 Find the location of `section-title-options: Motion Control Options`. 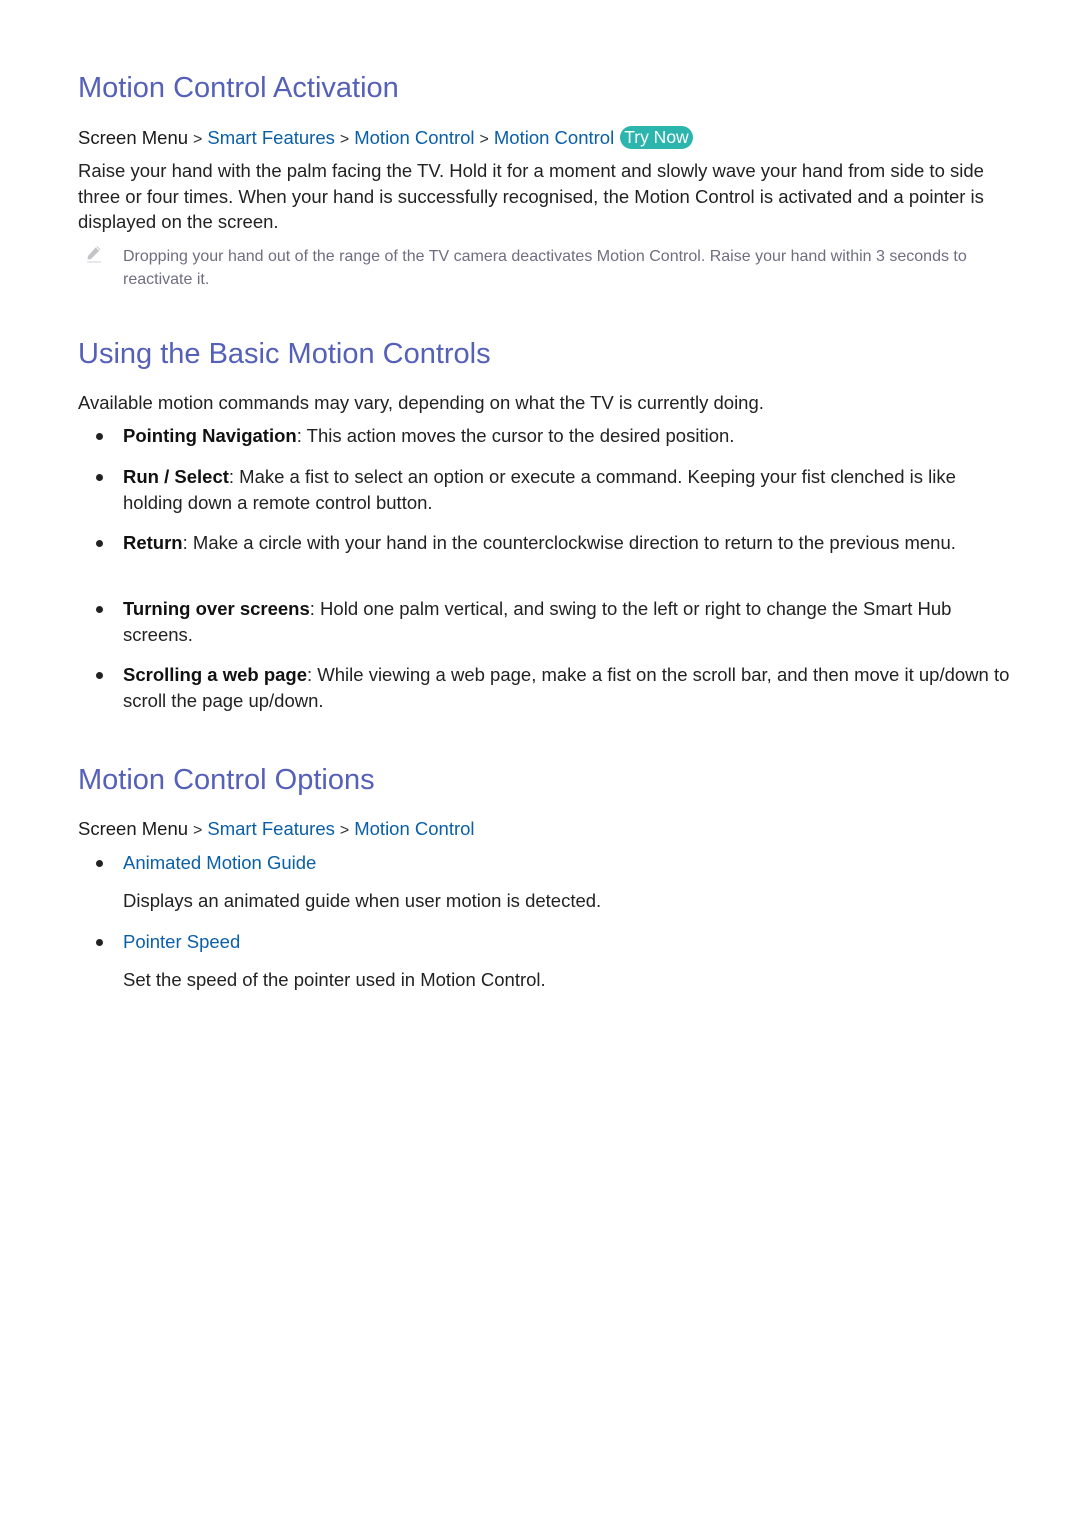

section-title-options: Motion Control Options is located at coordinates (226, 780).